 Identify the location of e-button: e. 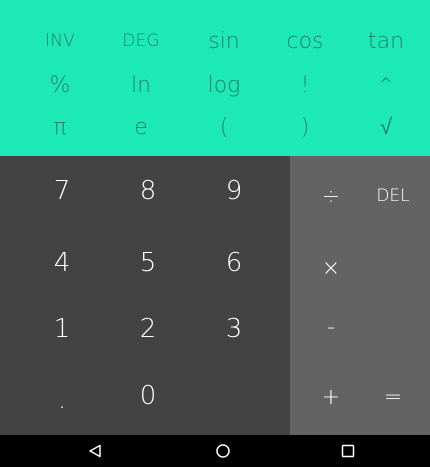
(141, 127).